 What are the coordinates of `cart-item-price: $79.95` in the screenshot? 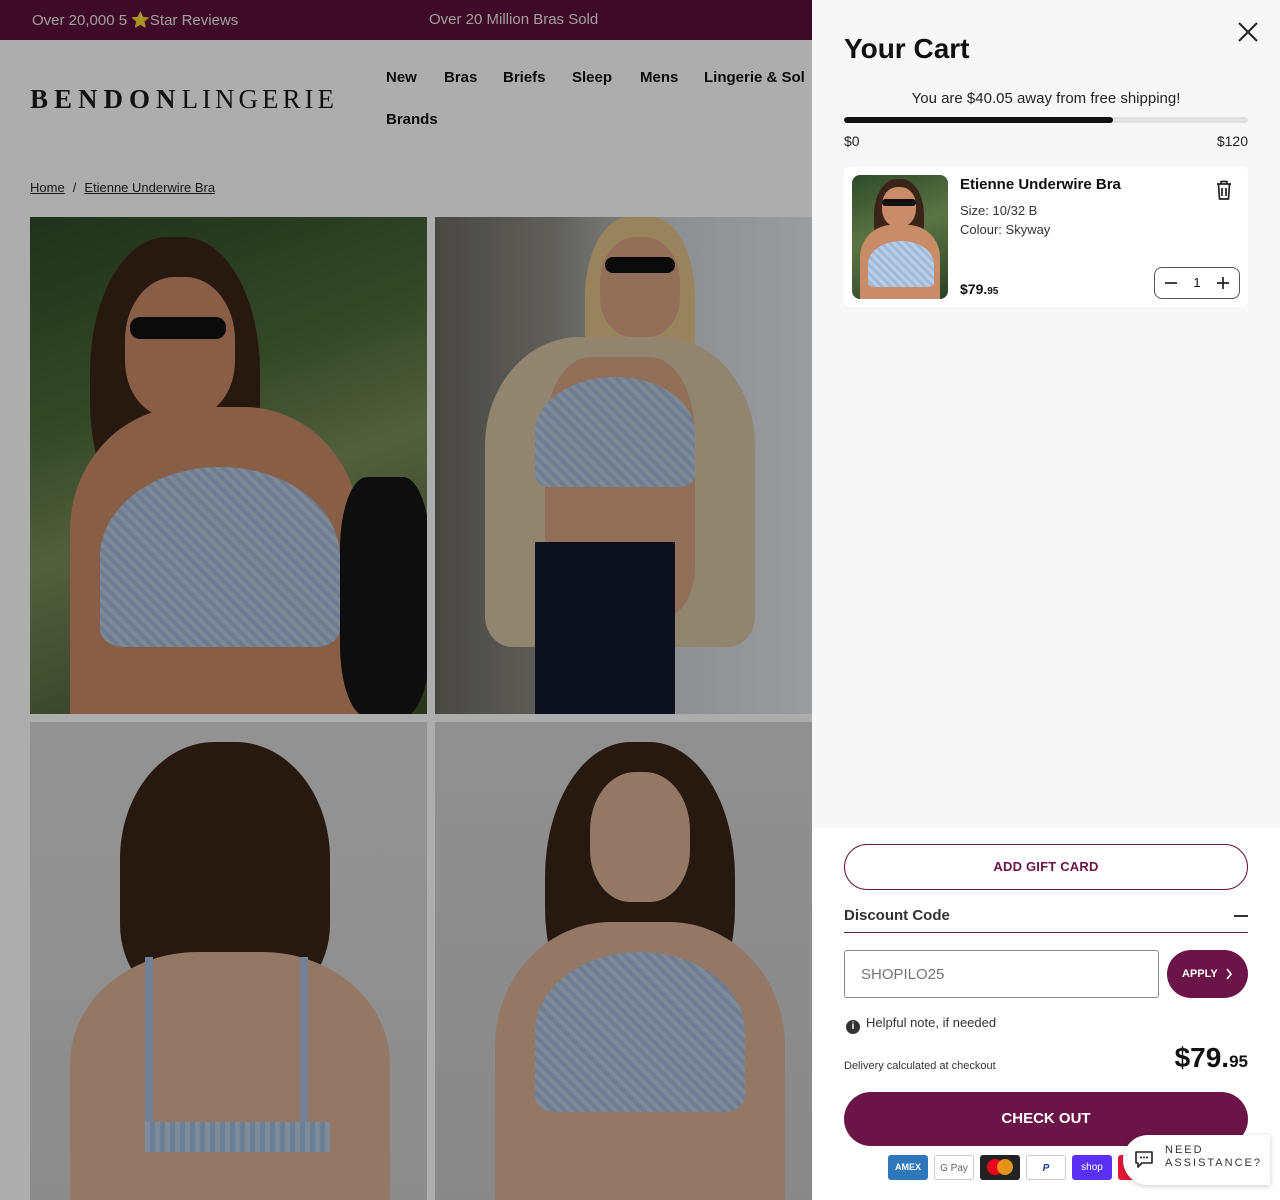 It's located at (979, 289).